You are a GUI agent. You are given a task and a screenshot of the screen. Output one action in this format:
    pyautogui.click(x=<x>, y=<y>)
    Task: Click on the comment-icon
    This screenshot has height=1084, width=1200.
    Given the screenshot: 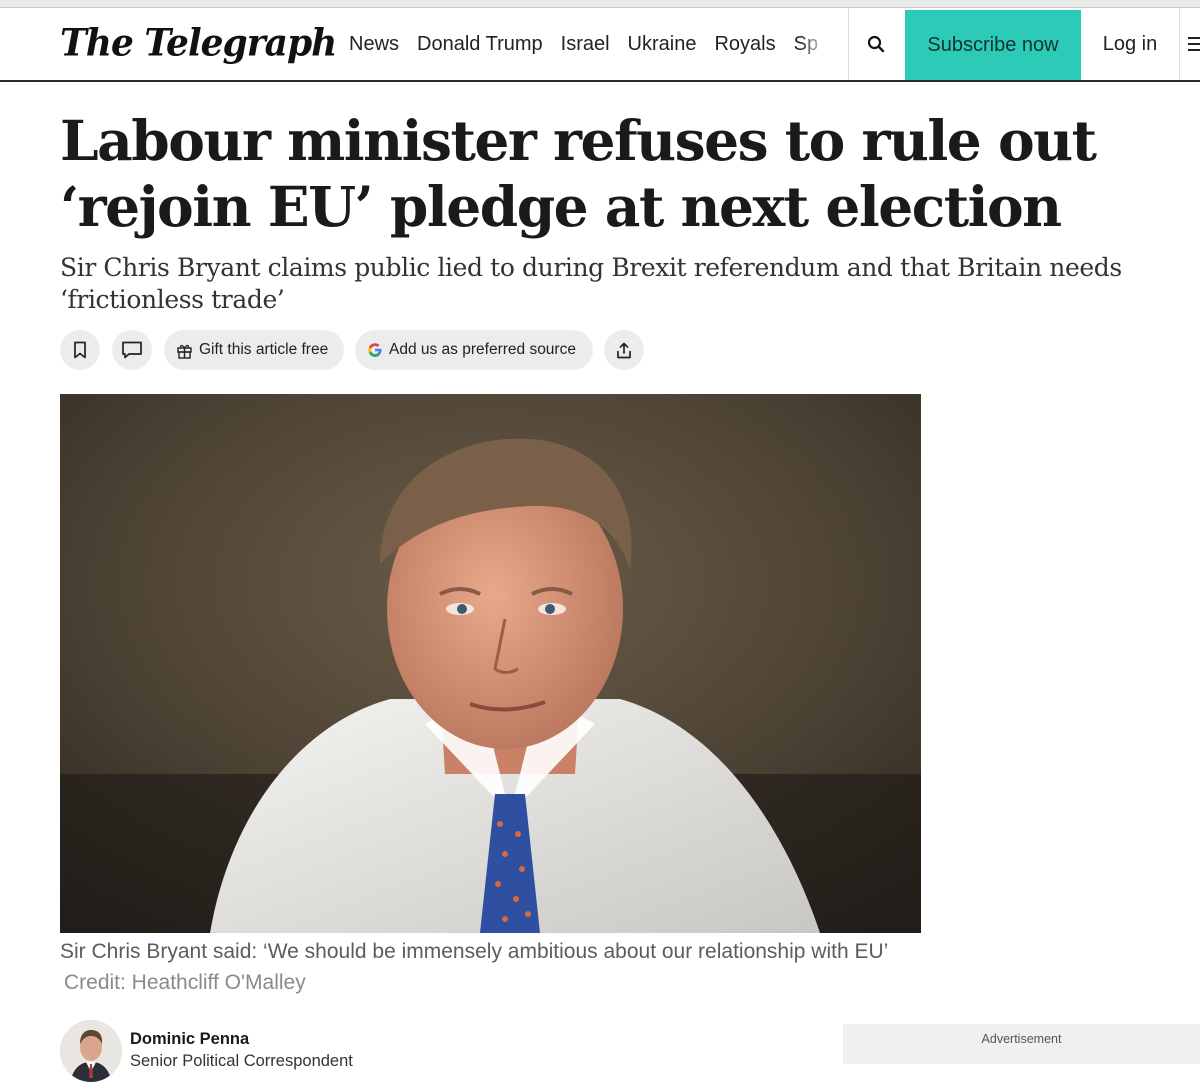 What is the action you would take?
    pyautogui.click(x=132, y=350)
    